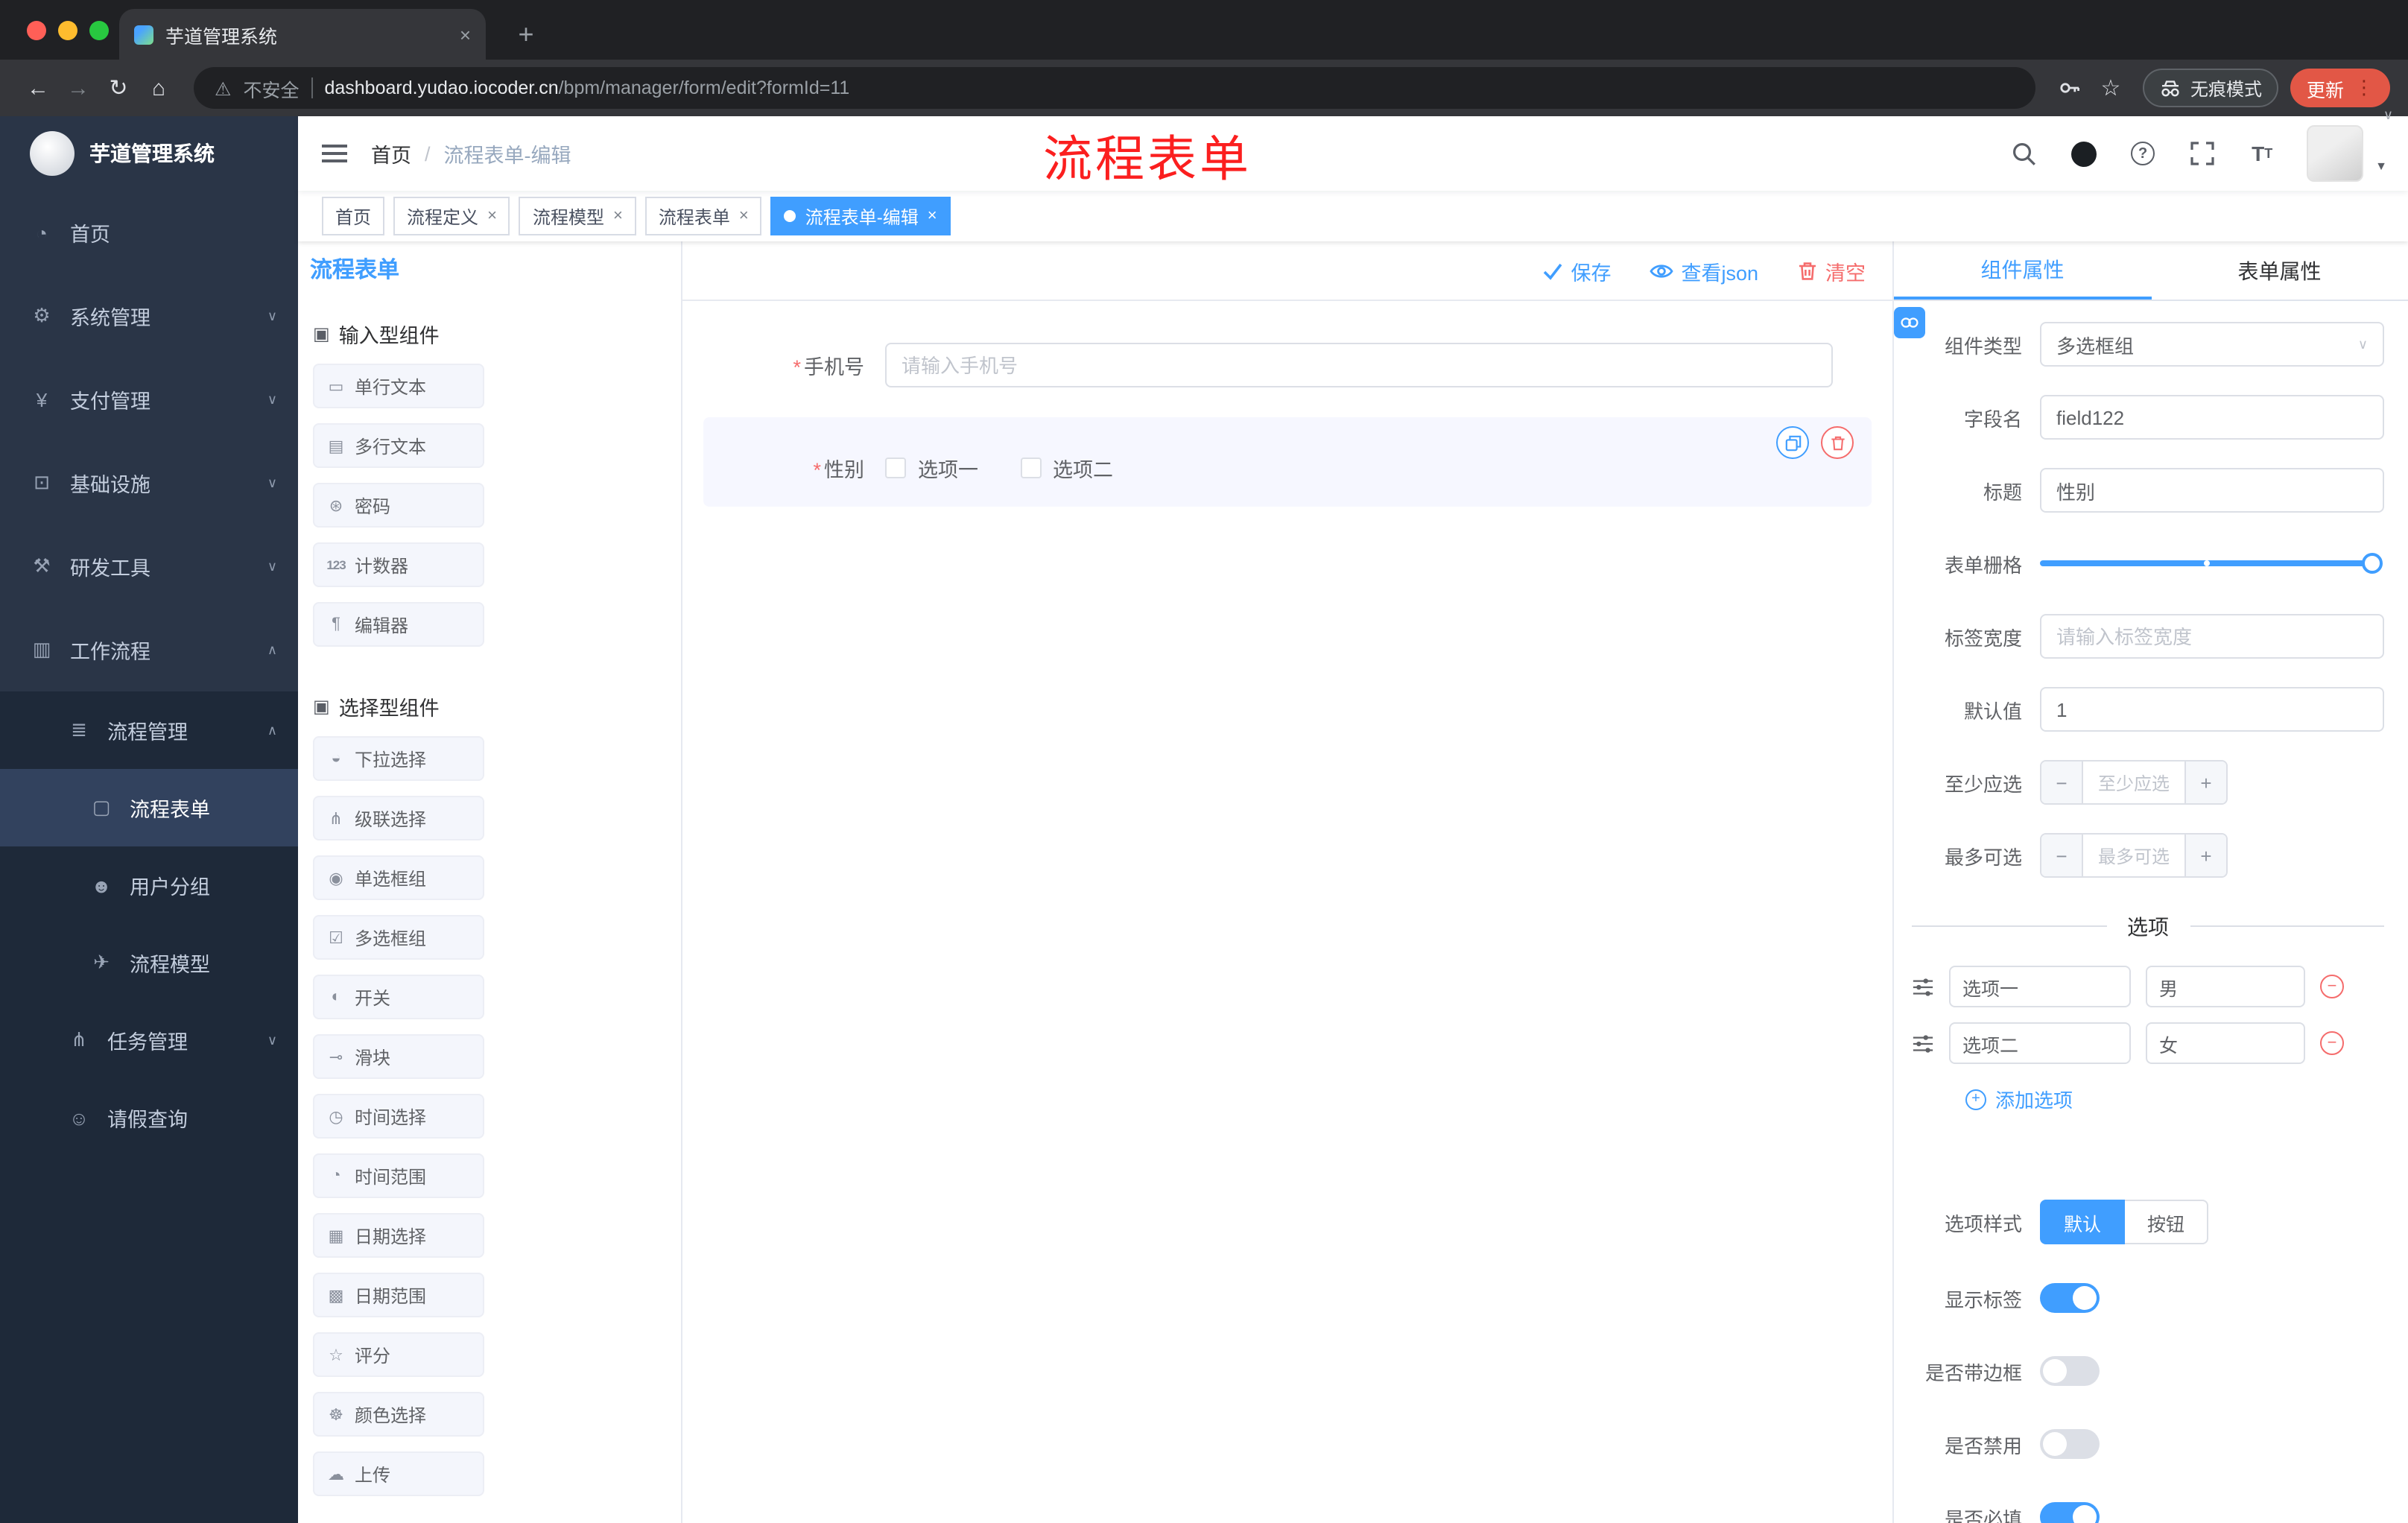 Image resolution: width=2408 pixels, height=1523 pixels. Describe the element at coordinates (860, 216) in the screenshot. I see `tag-process-form-edit: 流程表单-编辑 ×` at that location.